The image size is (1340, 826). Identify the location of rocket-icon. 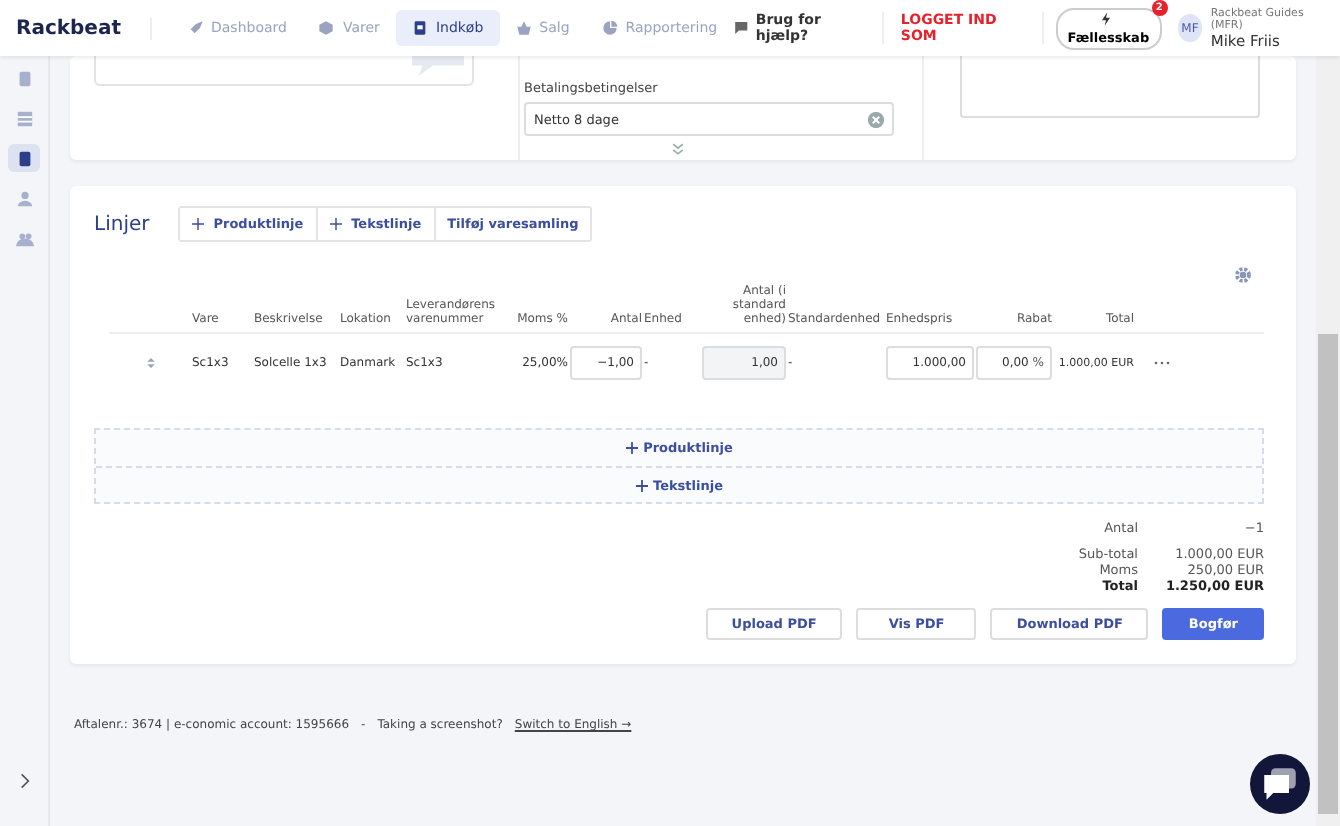
(195, 28).